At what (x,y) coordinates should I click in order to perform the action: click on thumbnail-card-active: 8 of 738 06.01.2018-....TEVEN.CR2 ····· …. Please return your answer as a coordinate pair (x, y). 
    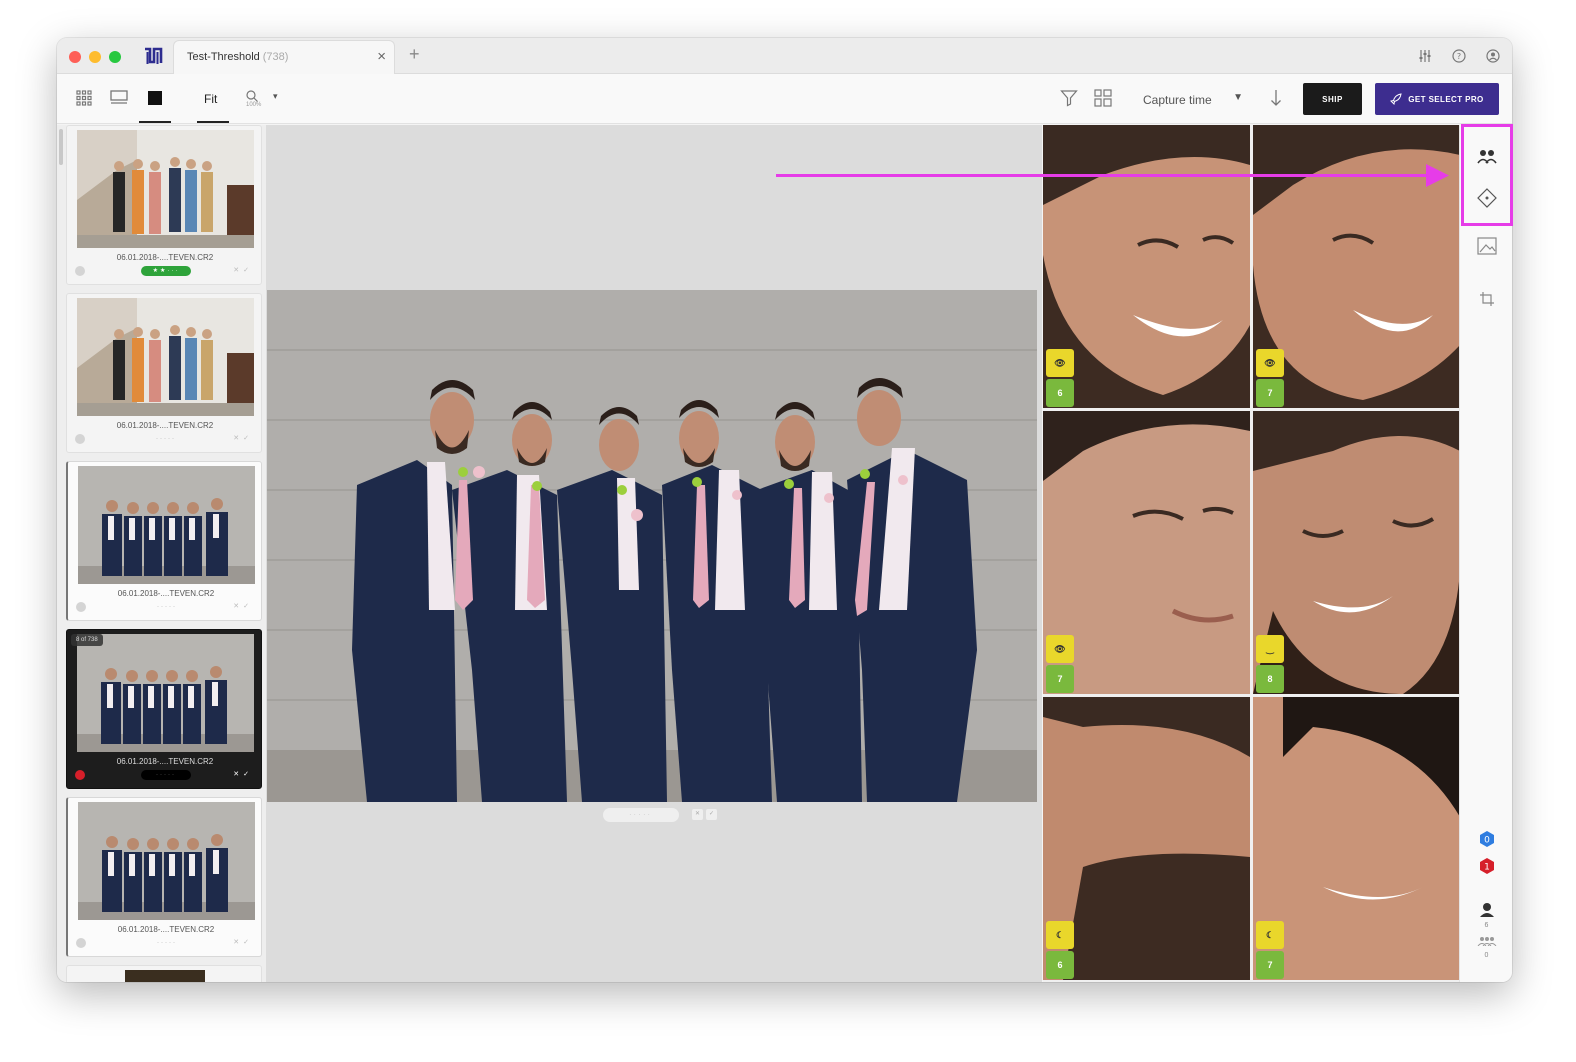
    Looking at the image, I should click on (164, 709).